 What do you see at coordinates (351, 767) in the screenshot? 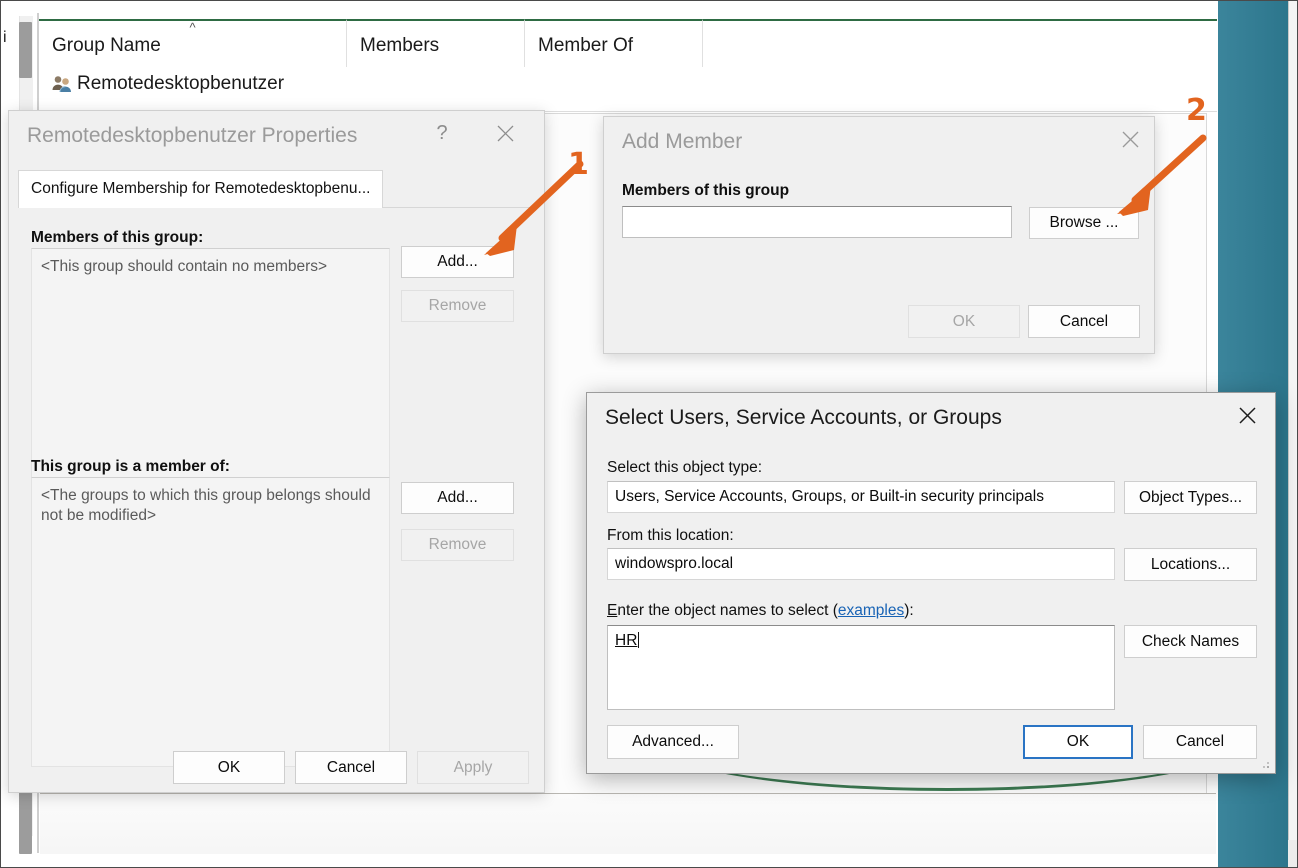
I see `properties-cancel-button: Cancel` at bounding box center [351, 767].